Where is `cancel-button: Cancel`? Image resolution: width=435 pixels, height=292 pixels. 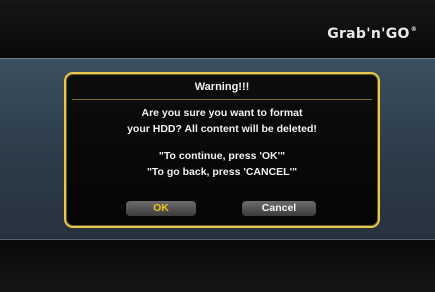
cancel-button: Cancel is located at coordinates (279, 208).